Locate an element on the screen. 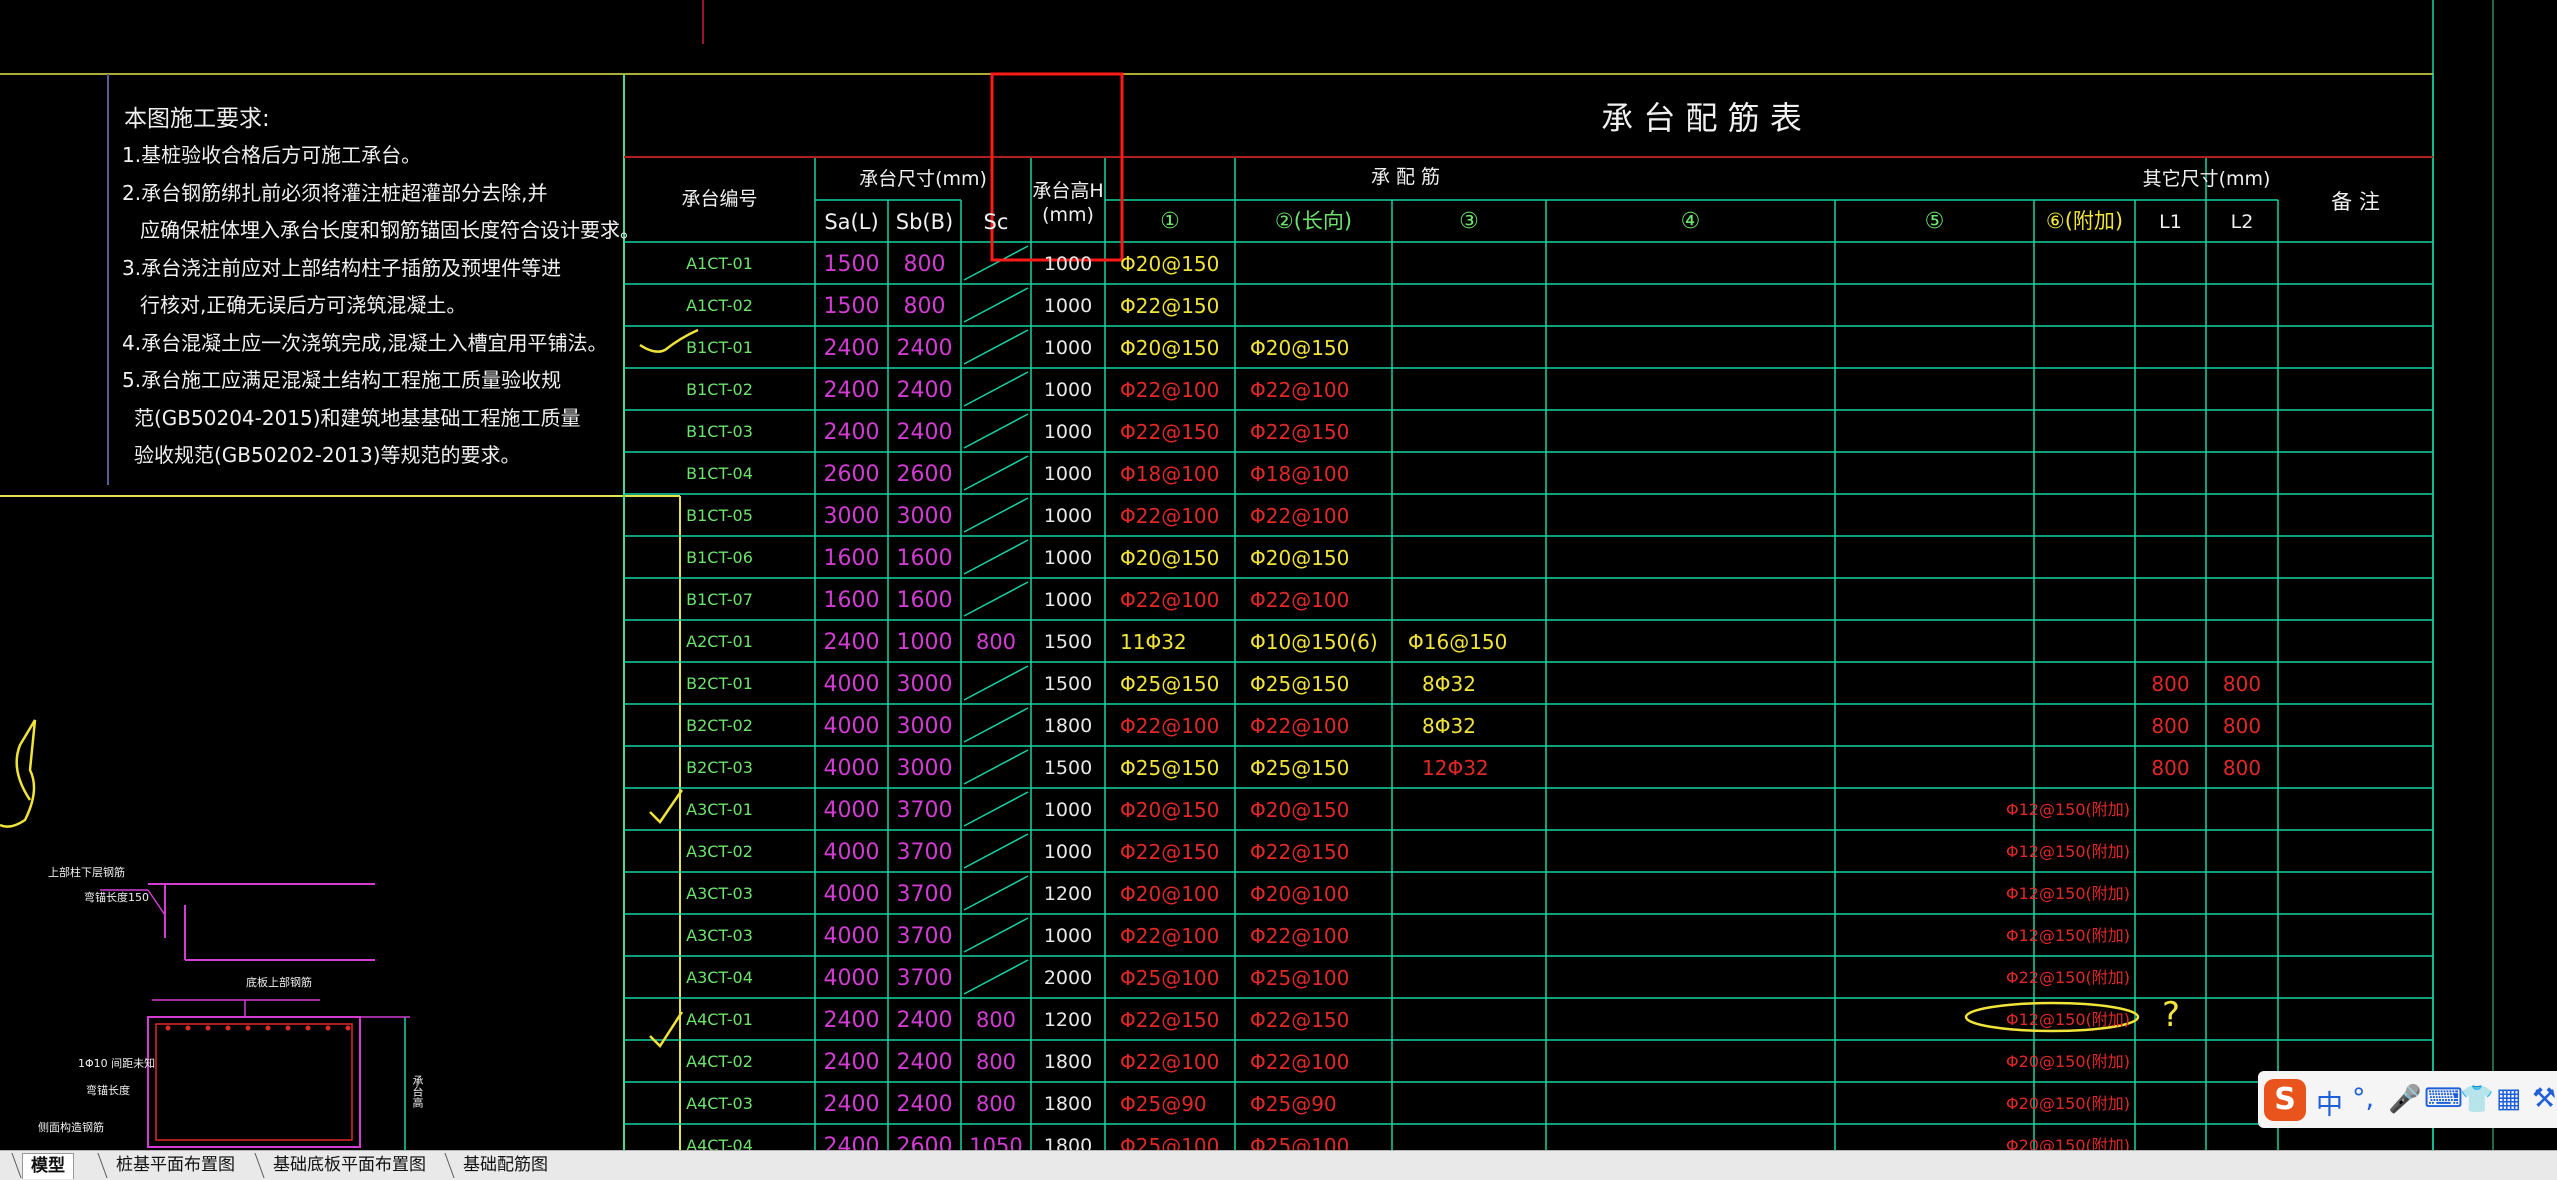 The width and height of the screenshot is (2557, 1180). sogou-logo-icon: S is located at coordinates (2285, 1100).